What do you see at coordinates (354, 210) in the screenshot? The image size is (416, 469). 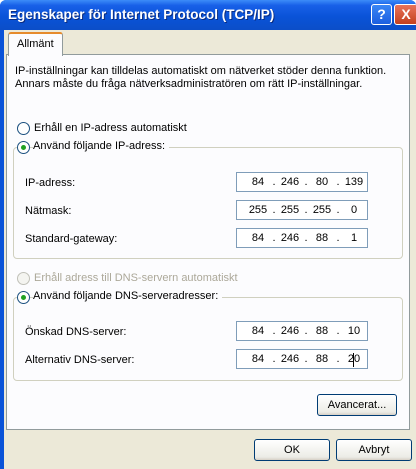 I see `ip-octet: 0` at bounding box center [354, 210].